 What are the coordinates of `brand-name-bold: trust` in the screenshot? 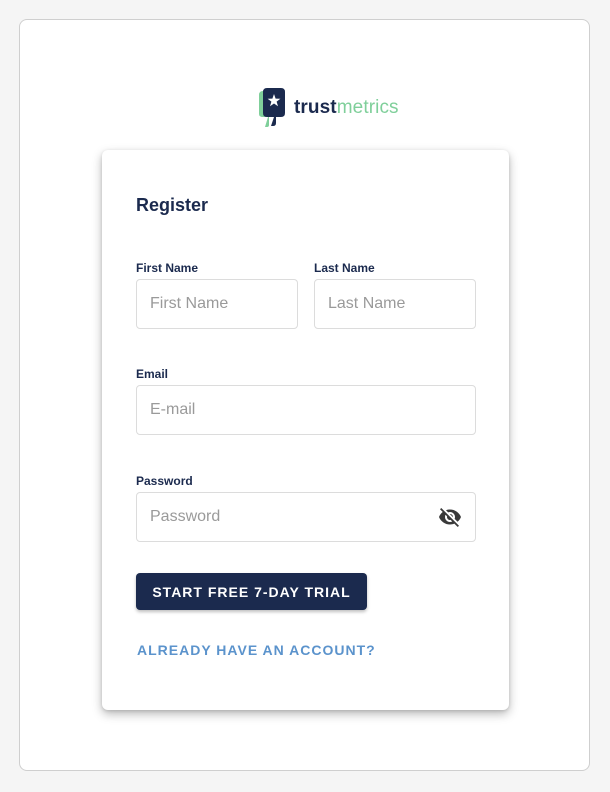 It's located at (315, 107).